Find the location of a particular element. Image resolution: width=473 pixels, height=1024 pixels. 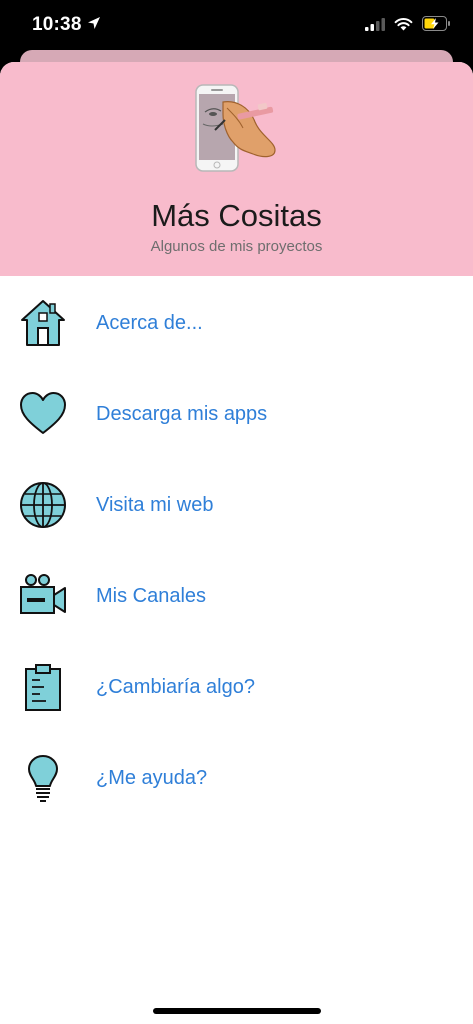

wifi-icon is located at coordinates (403, 23).